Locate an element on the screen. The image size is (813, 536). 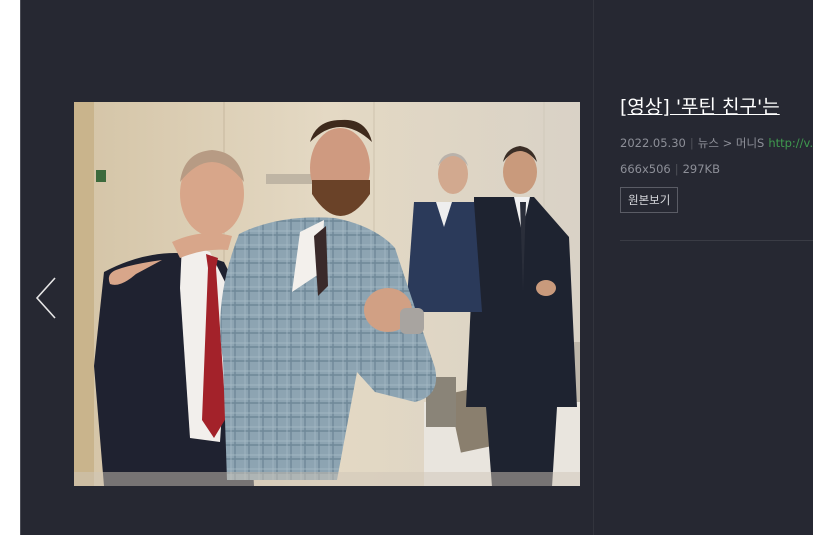
stage-divider is located at coordinates (593, 267).